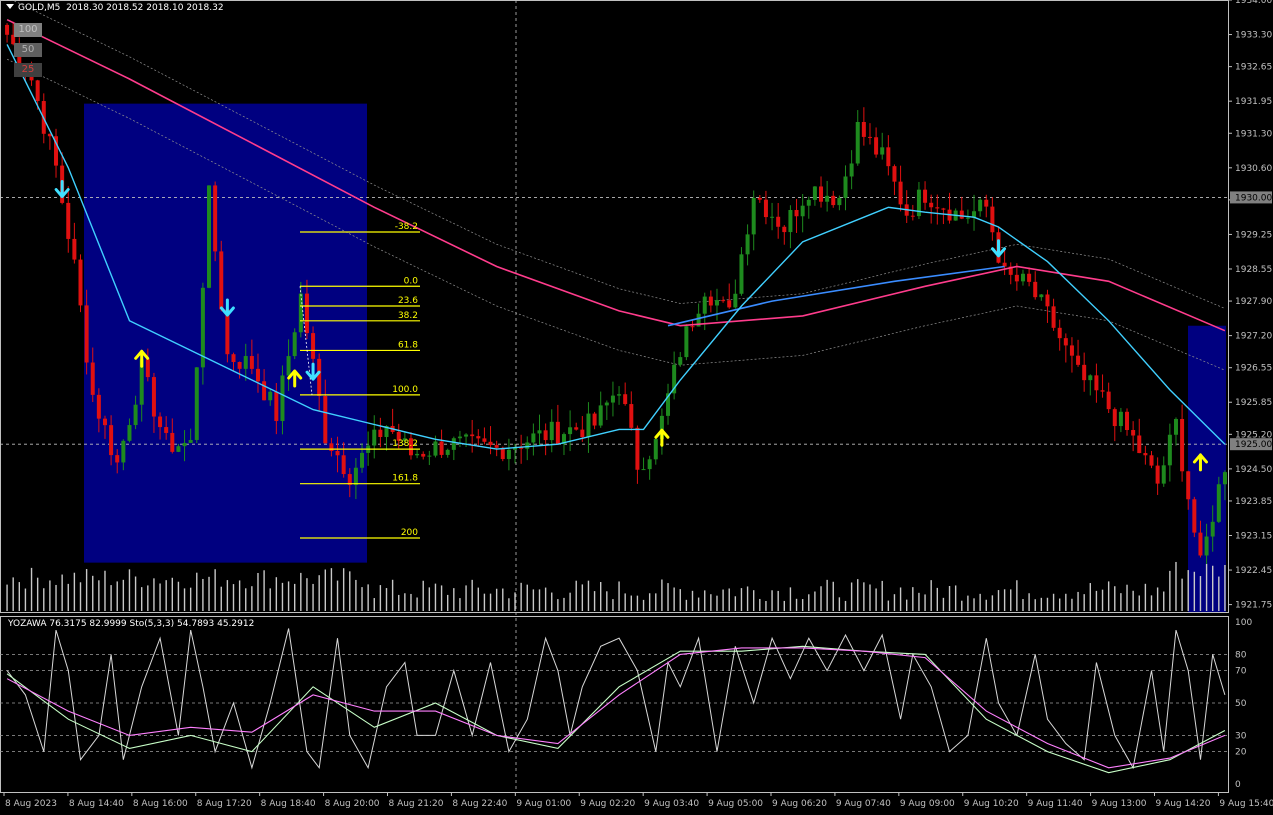 Image resolution: width=1273 pixels, height=815 pixels. What do you see at coordinates (28, 30) in the screenshot?
I see `size-button-100: 100` at bounding box center [28, 30].